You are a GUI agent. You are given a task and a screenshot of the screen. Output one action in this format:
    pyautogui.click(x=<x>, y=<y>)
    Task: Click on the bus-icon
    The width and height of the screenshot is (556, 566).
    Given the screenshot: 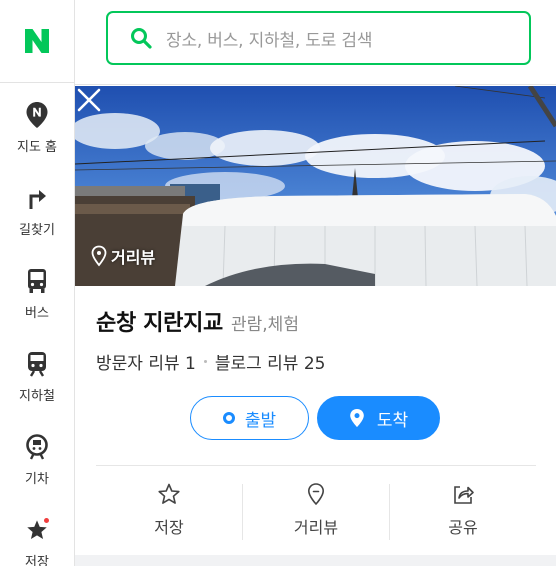 What is the action you would take?
    pyautogui.click(x=37, y=281)
    